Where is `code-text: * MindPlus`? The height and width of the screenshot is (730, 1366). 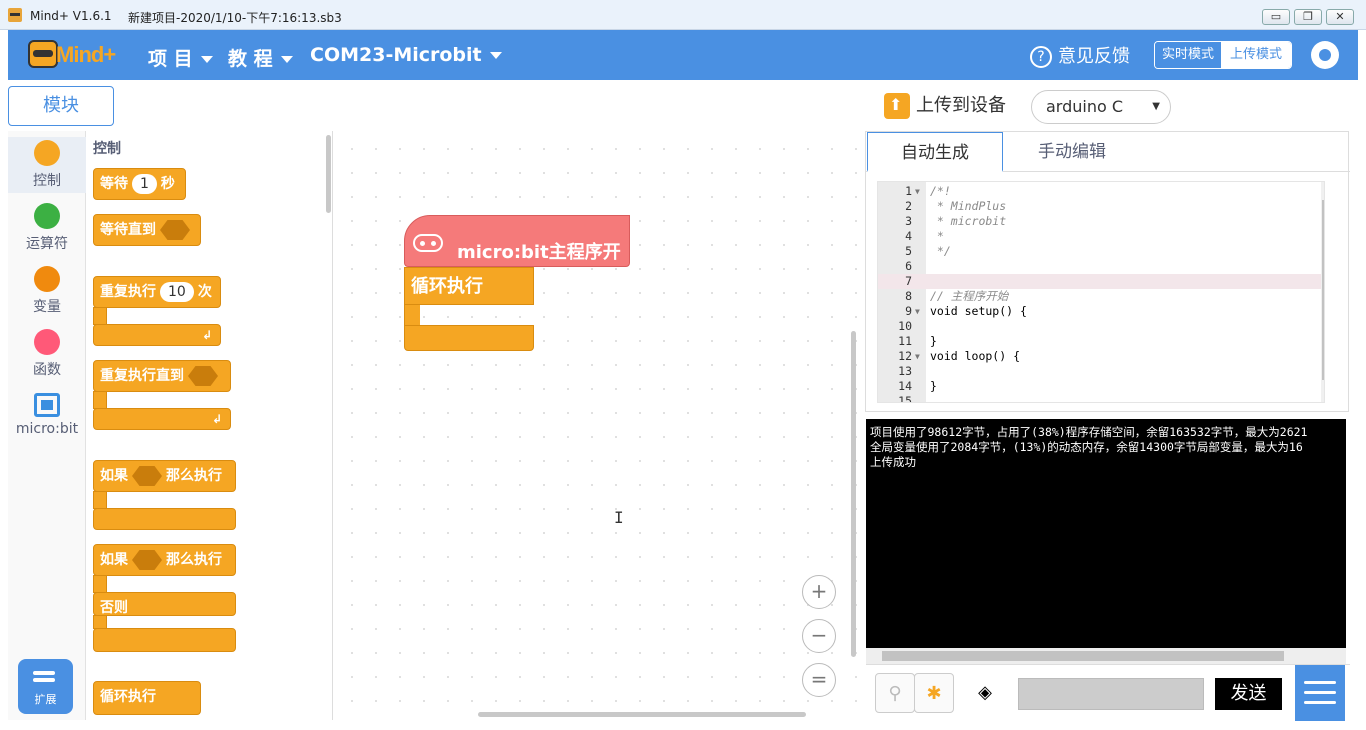
code-text: * MindPlus is located at coordinates (968, 206).